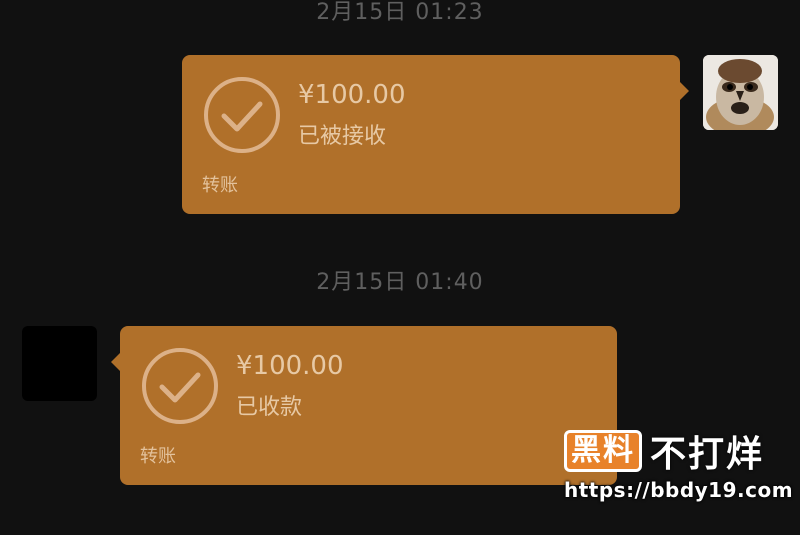 This screenshot has height=535, width=800. Describe the element at coordinates (707, 454) in the screenshot. I see `watermark-tagline: 不打烊` at that location.